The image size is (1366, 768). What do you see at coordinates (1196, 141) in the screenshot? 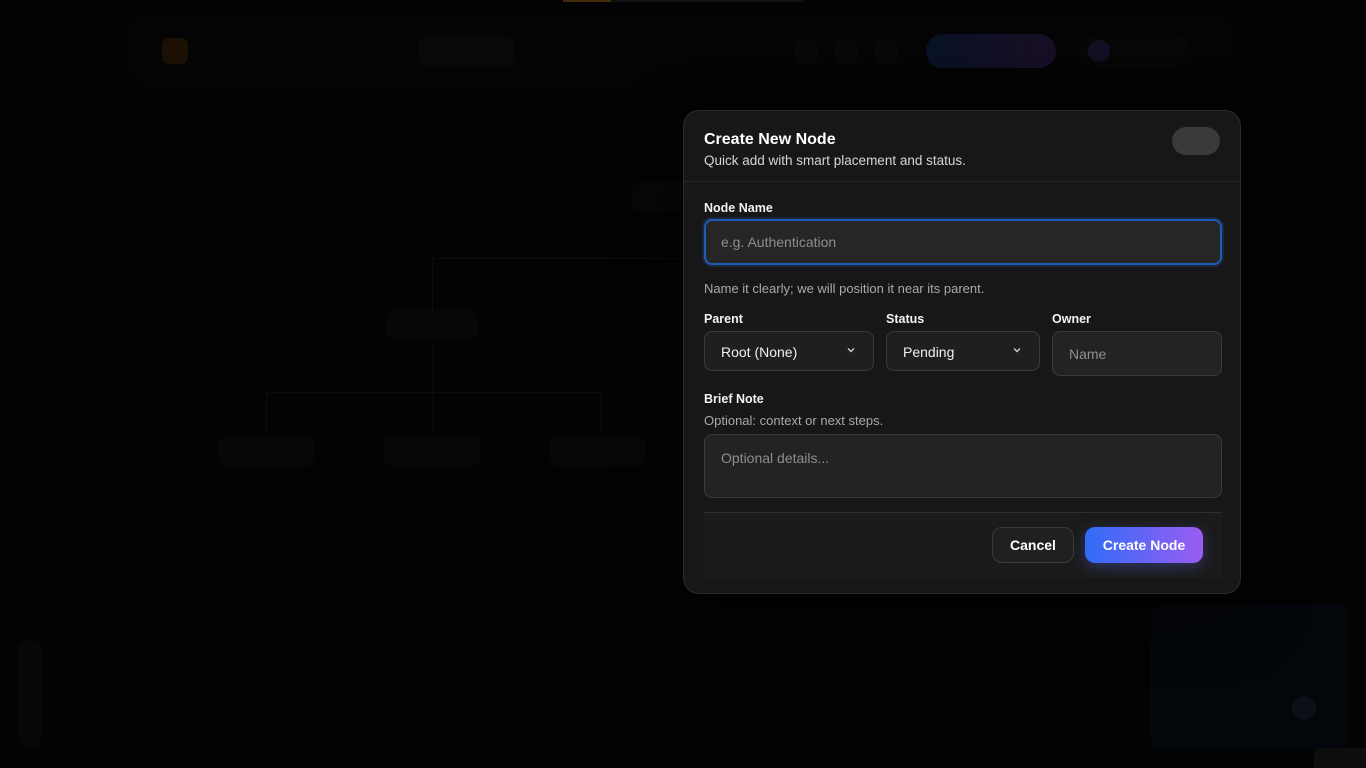
I see `close-button` at bounding box center [1196, 141].